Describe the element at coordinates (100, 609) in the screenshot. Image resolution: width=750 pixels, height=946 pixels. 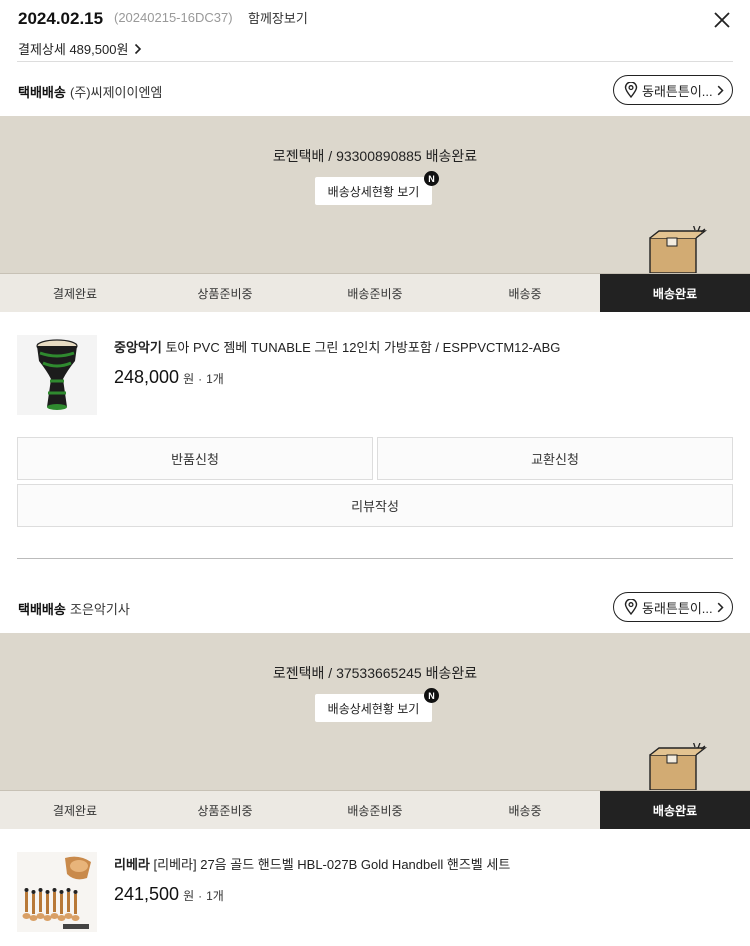
I see `seller-name: 조은악기사` at that location.